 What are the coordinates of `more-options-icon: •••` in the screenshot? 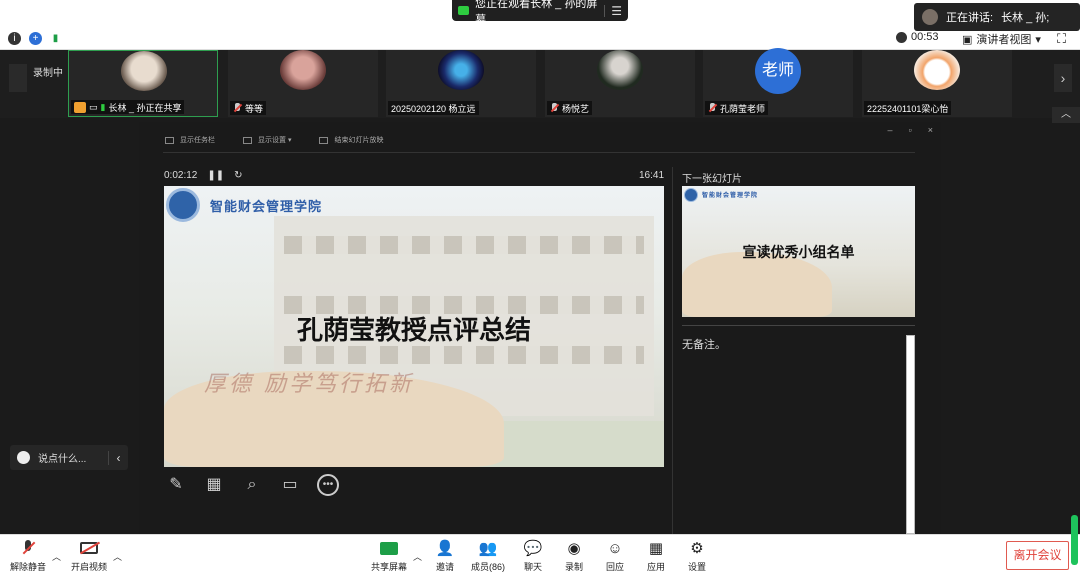 It's located at (328, 485).